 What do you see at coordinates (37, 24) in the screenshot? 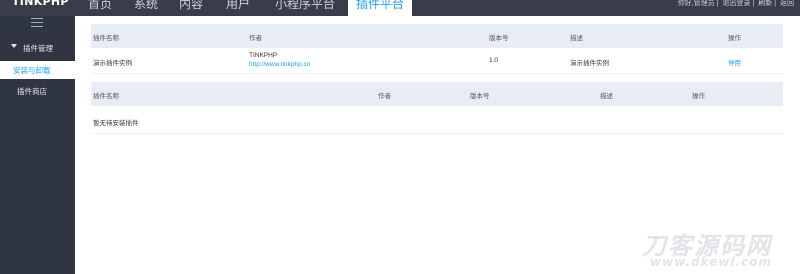
I see `hamburger-menu-icon` at bounding box center [37, 24].